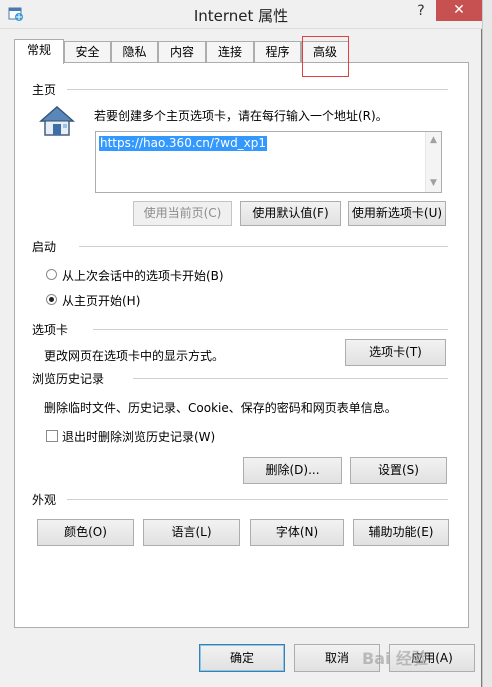 The width and height of the screenshot is (492, 687). Describe the element at coordinates (397, 213) in the screenshot. I see `use-new-tab-button: 使用新选项卡(U)` at that location.